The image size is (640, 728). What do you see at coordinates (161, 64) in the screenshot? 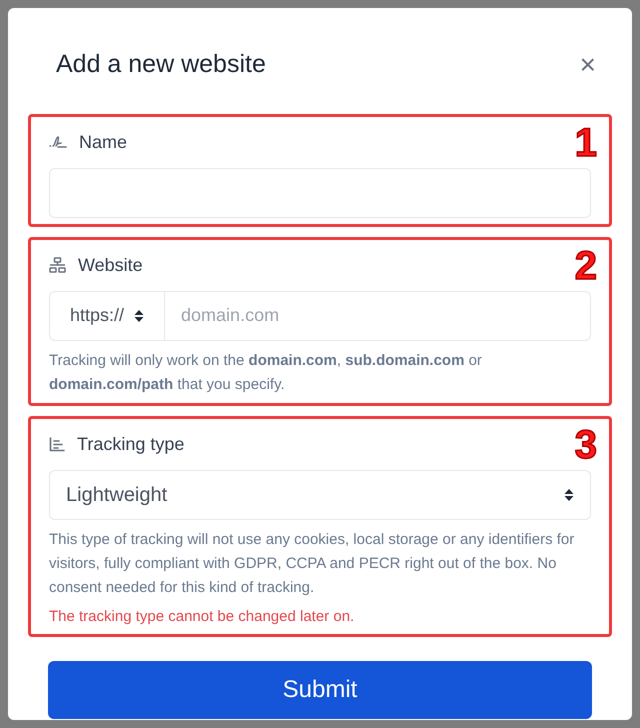
I see `dialog-title: Add a new website` at bounding box center [161, 64].